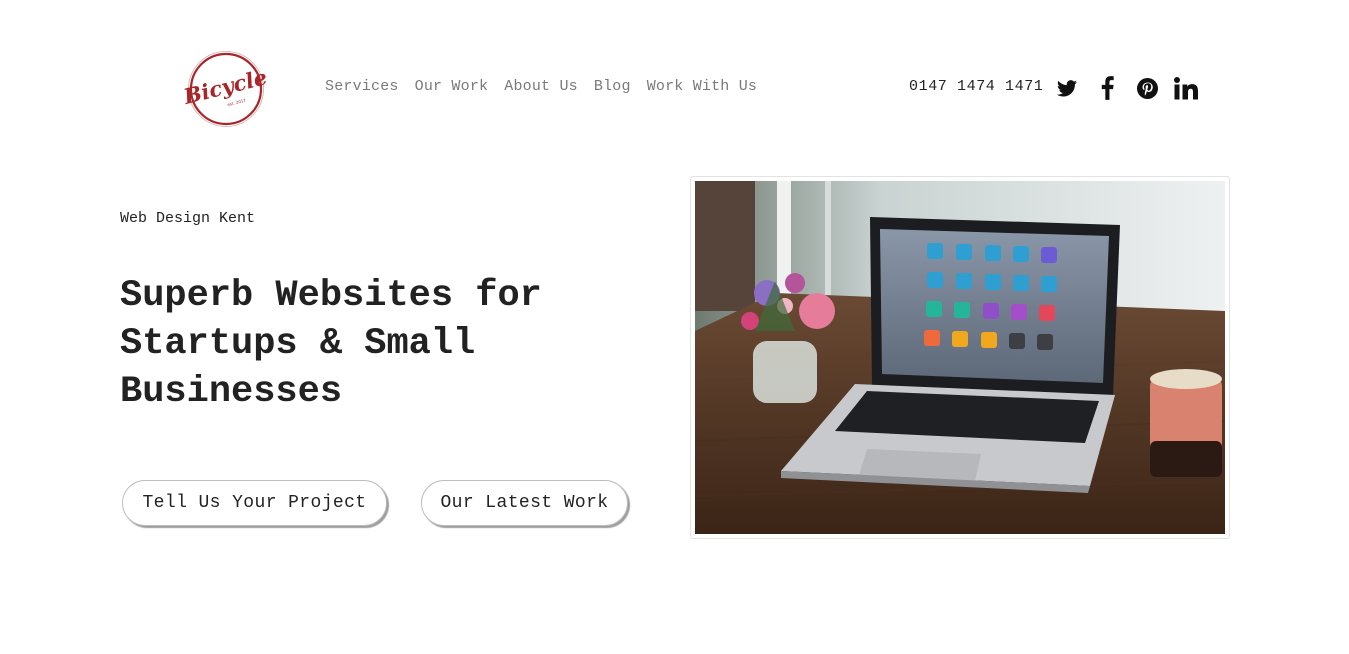 This screenshot has width=1349, height=654. Describe the element at coordinates (524, 503) in the screenshot. I see `our-latest-work-button: Our Latest Work` at that location.